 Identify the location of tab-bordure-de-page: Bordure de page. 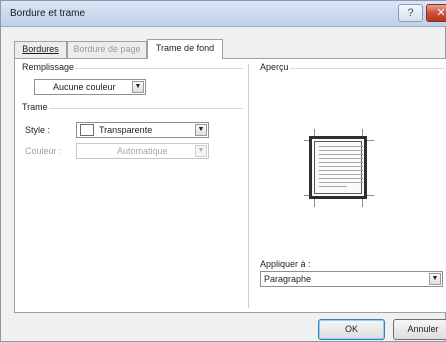
(107, 49).